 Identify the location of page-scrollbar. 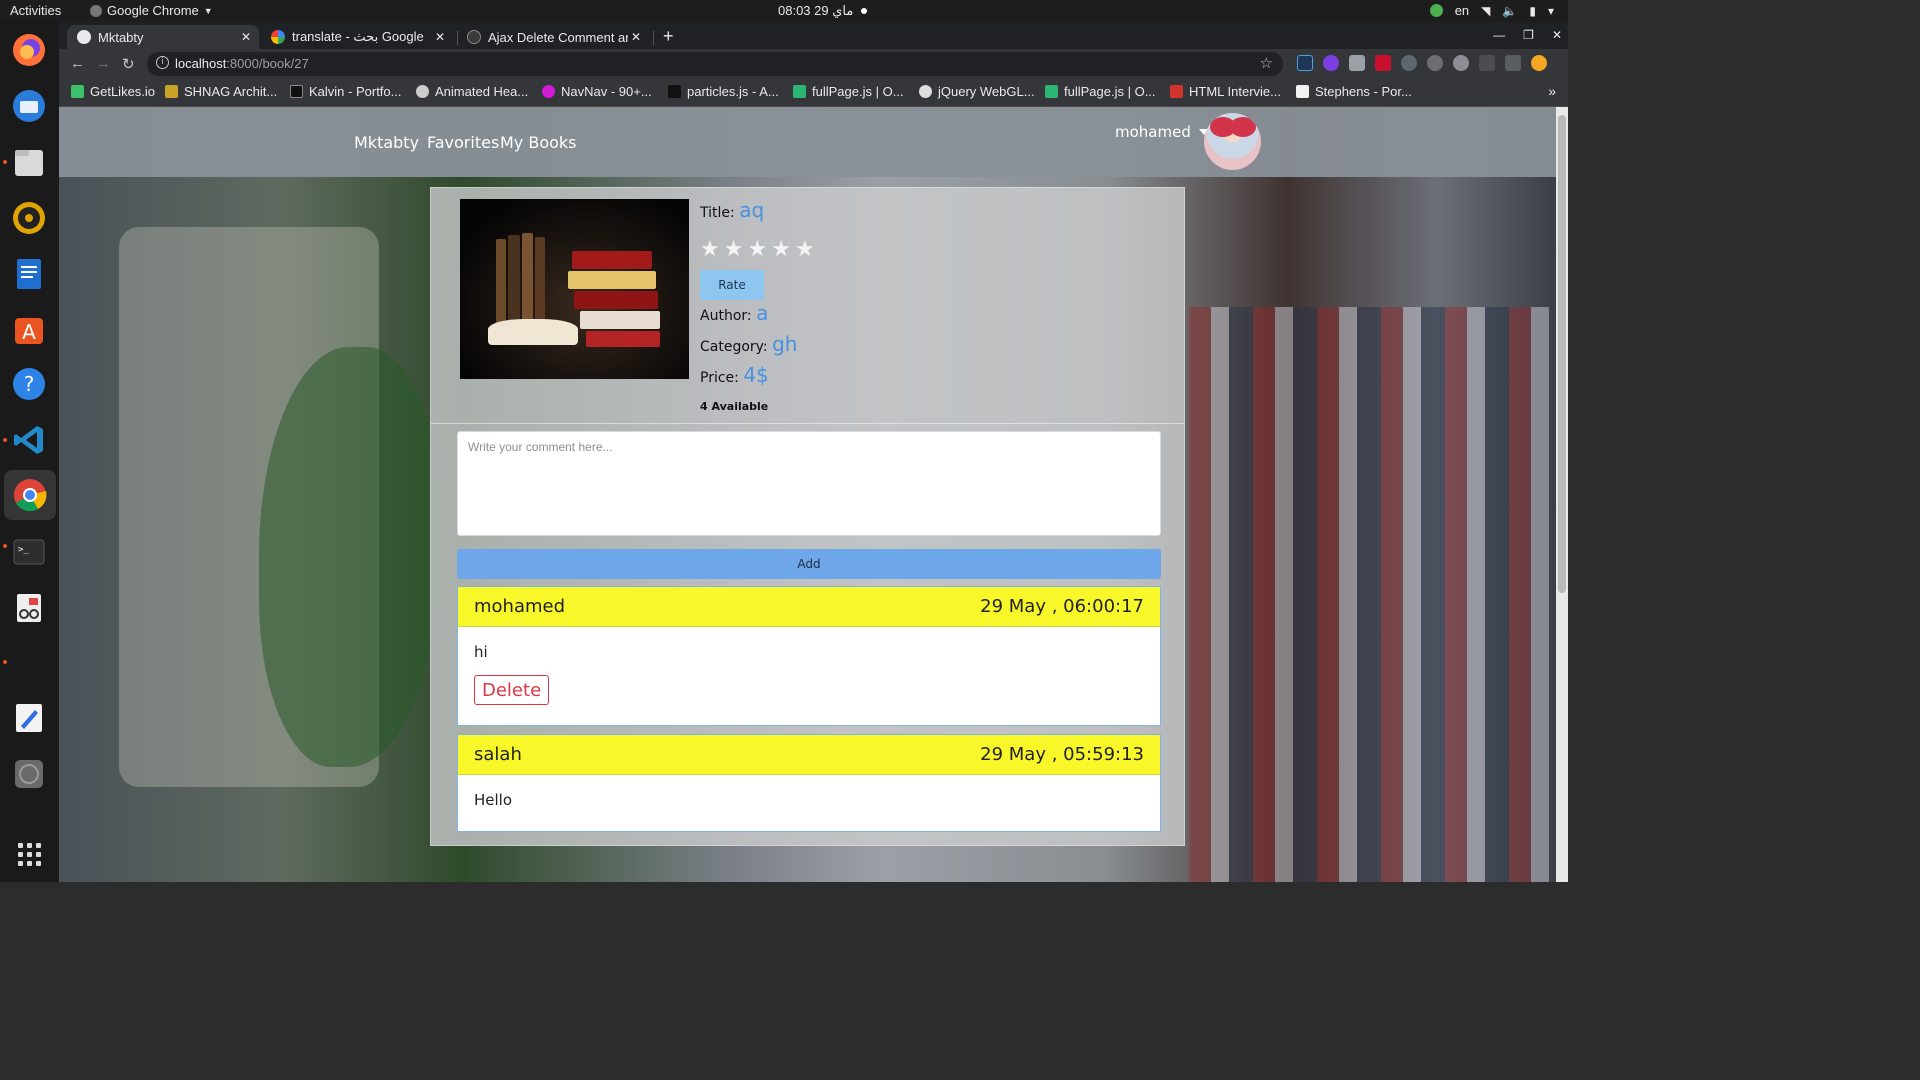
(1562, 494).